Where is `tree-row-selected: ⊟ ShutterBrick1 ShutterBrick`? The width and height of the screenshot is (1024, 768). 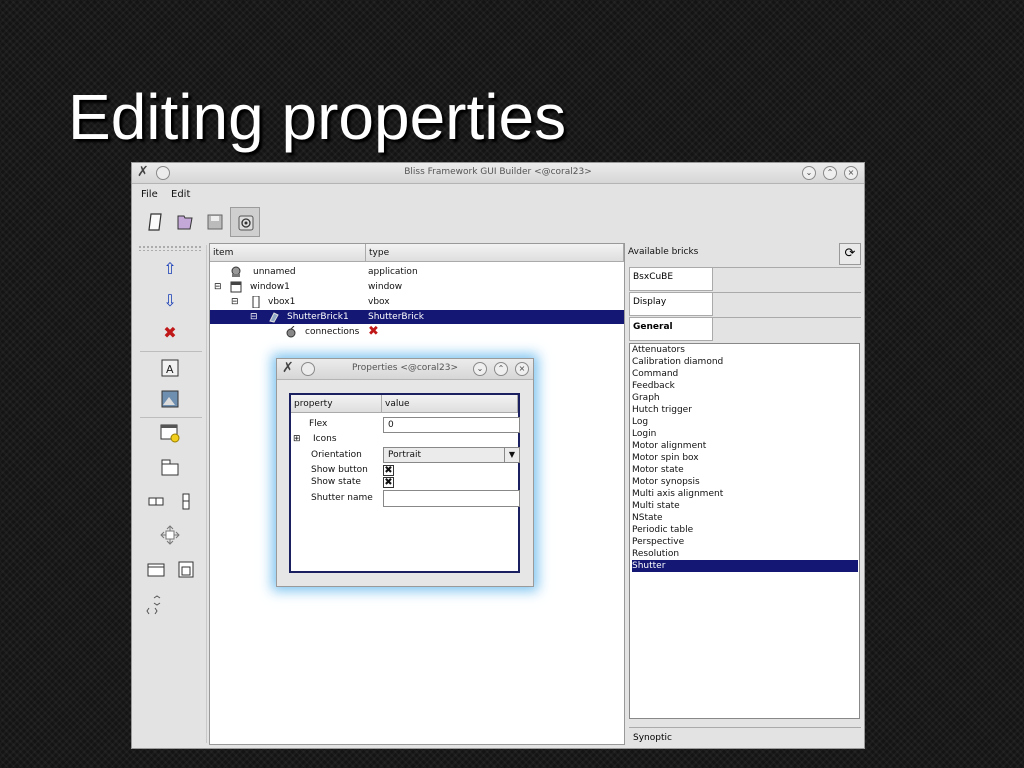
tree-row-selected: ⊟ ShutterBrick1 ShutterBrick is located at coordinates (417, 317).